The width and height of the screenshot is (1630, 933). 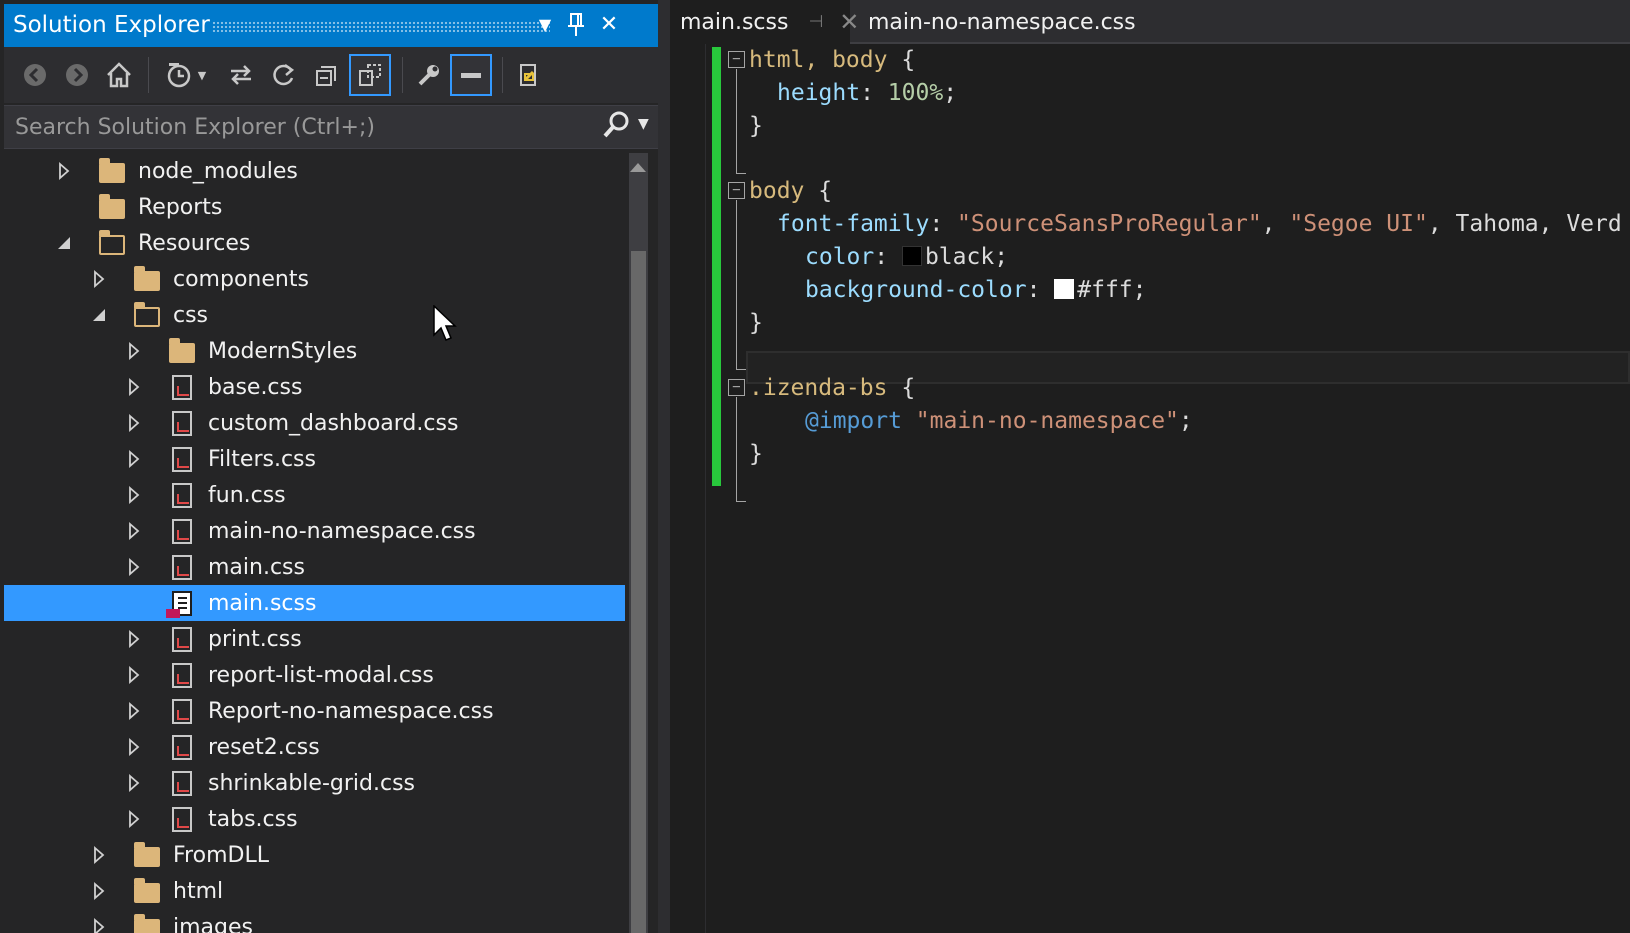 I want to click on tree-item: Report-no-namespace.css, so click(x=314, y=711).